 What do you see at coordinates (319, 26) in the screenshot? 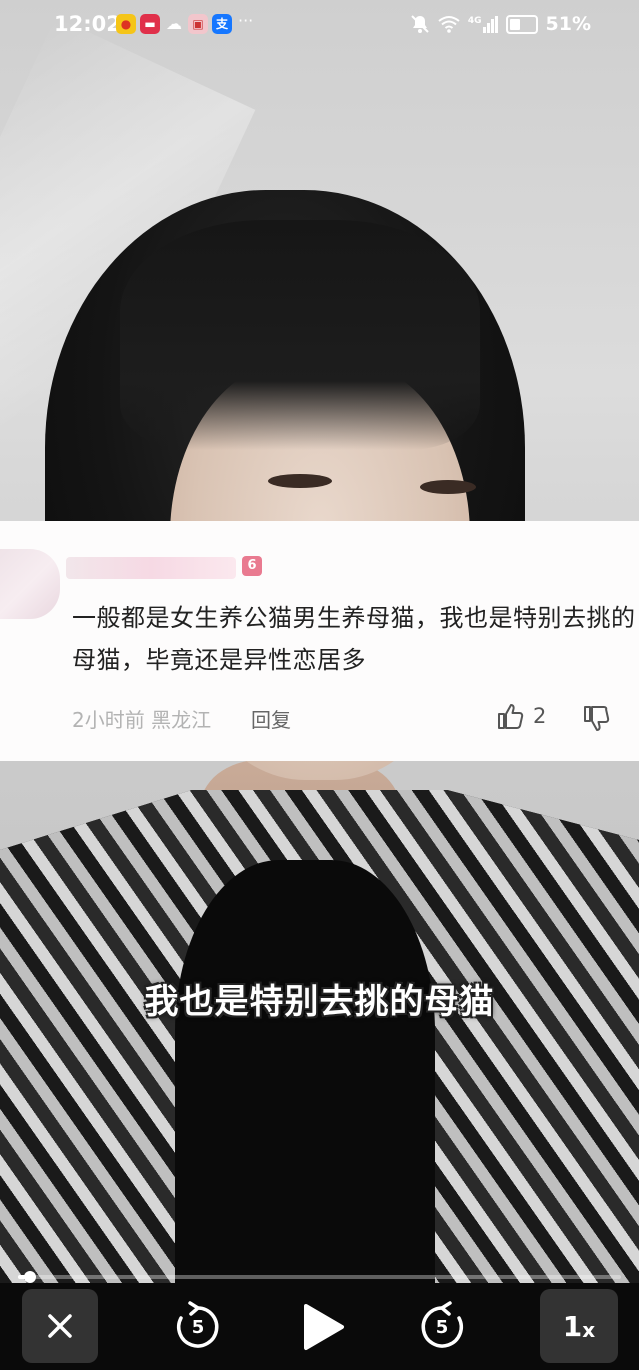
I see `status-bar: 12:02 ● ▬ ☁ ▣ 支 ··· 4G 51%` at bounding box center [319, 26].